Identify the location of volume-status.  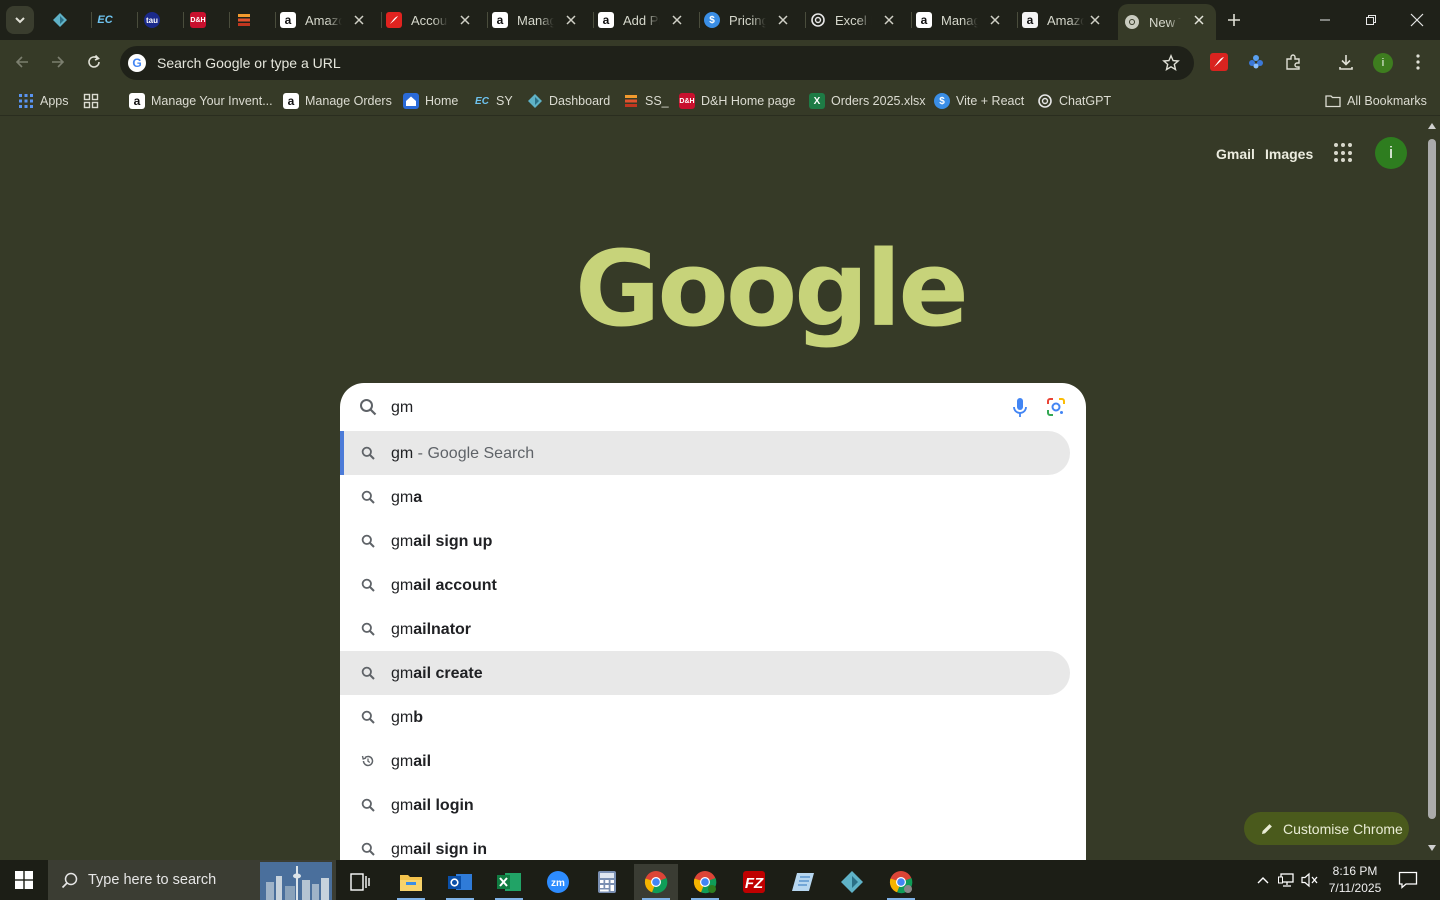
(1310, 880).